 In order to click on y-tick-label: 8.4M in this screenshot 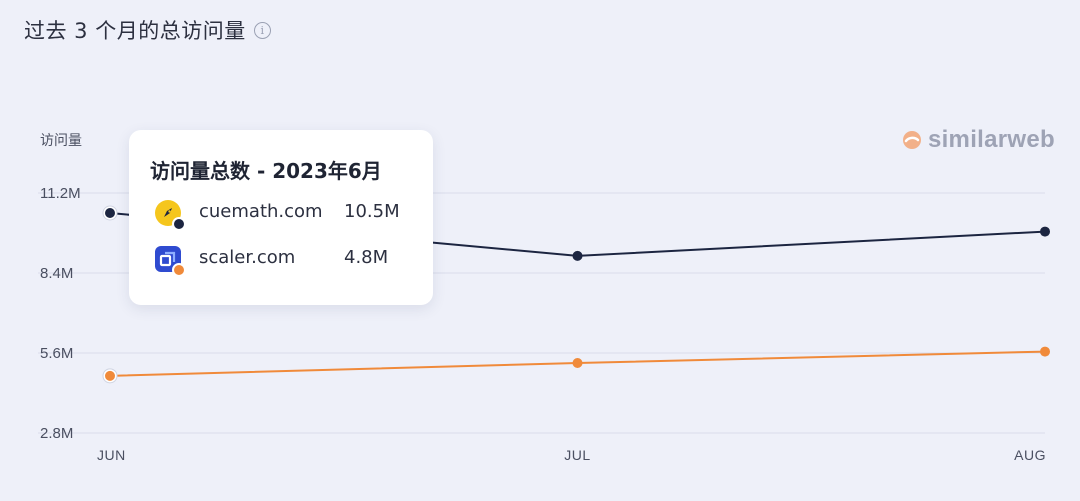, I will do `click(56, 273)`.